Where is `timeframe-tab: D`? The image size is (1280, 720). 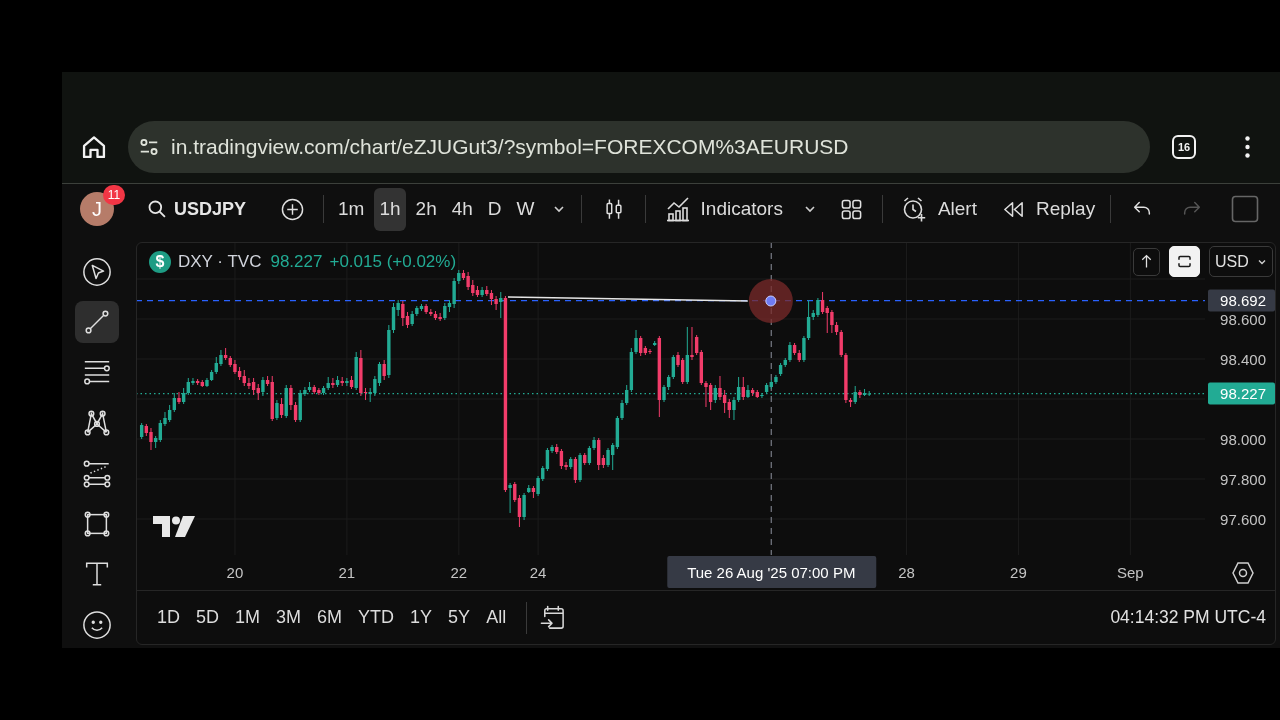
timeframe-tab: D is located at coordinates (494, 209).